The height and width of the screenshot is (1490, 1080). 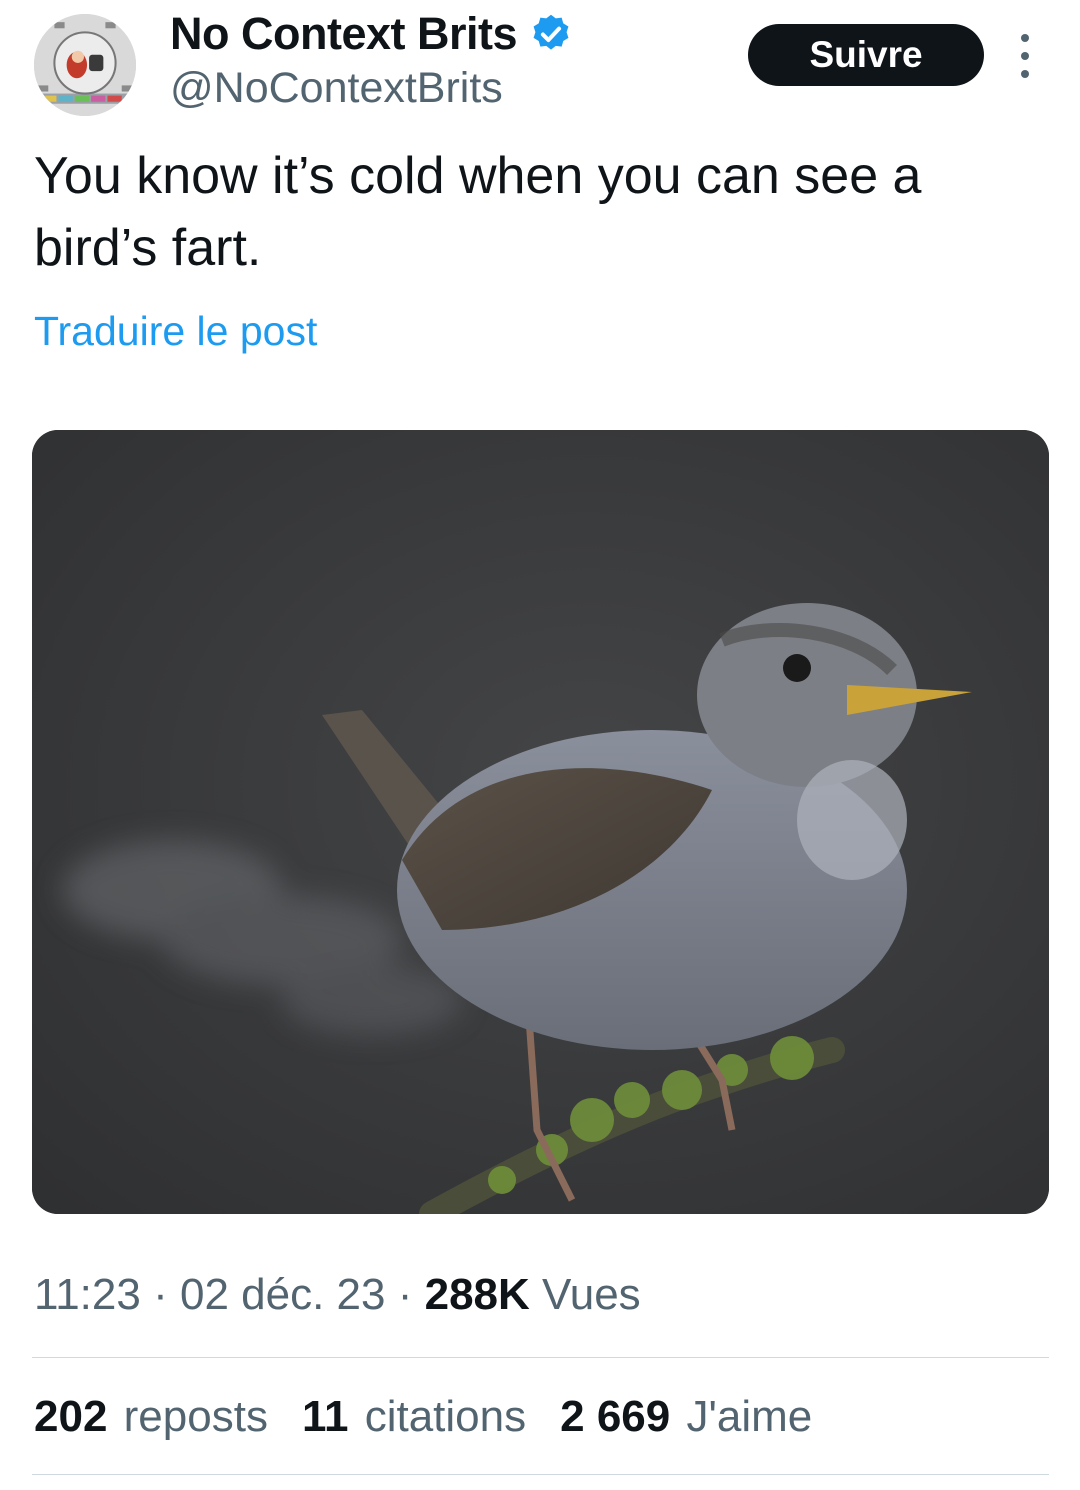 I want to click on likes-label: J'aime, so click(x=749, y=1416).